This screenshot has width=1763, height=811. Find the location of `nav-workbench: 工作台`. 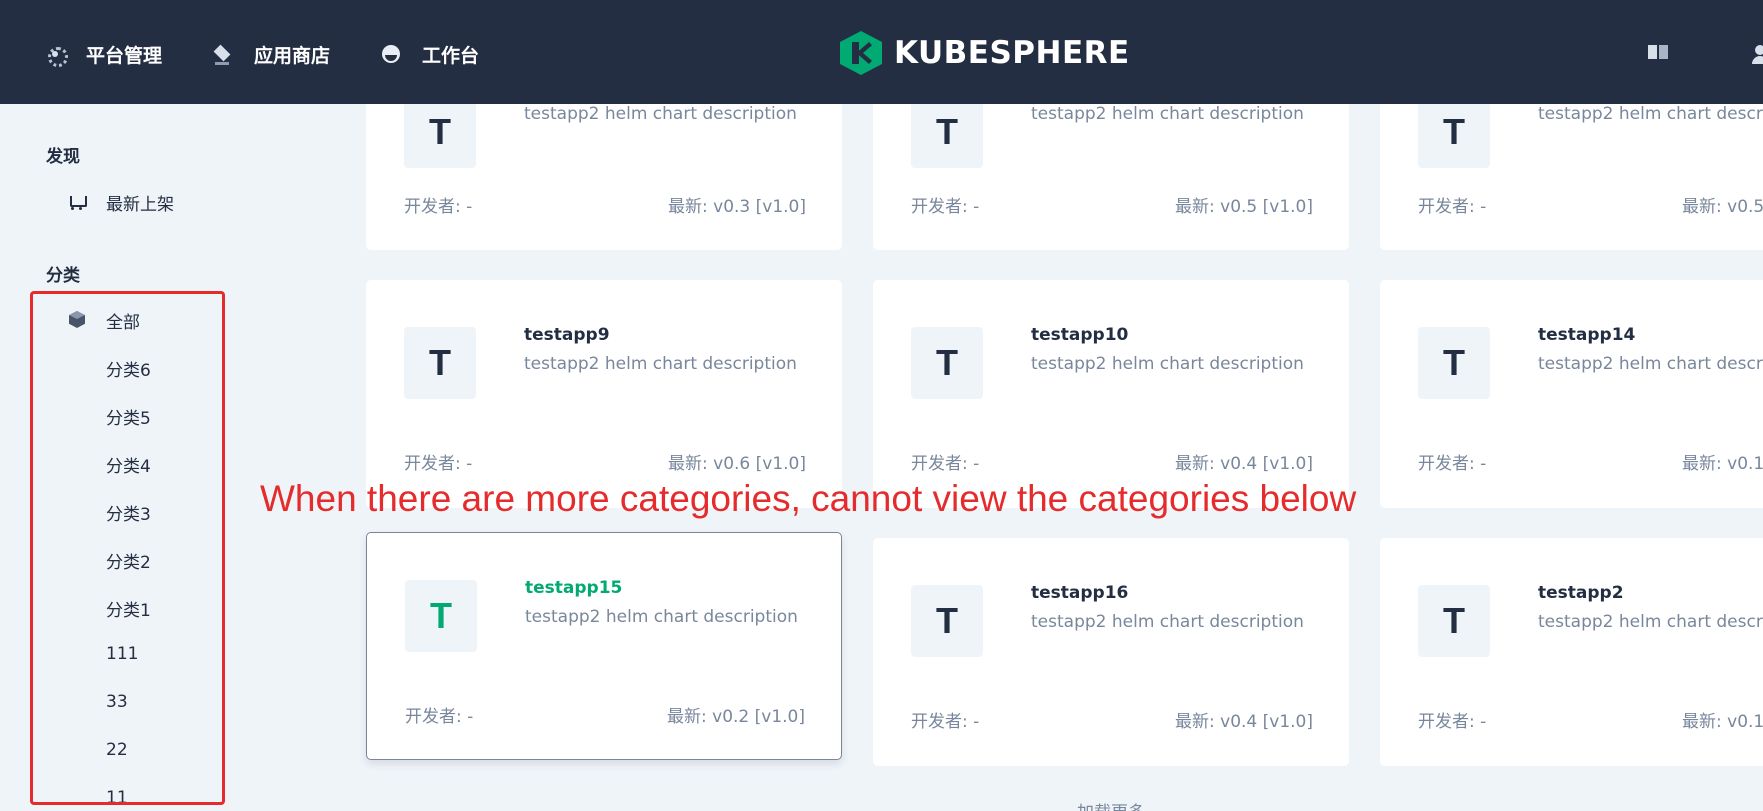

nav-workbench: 工作台 is located at coordinates (429, 54).